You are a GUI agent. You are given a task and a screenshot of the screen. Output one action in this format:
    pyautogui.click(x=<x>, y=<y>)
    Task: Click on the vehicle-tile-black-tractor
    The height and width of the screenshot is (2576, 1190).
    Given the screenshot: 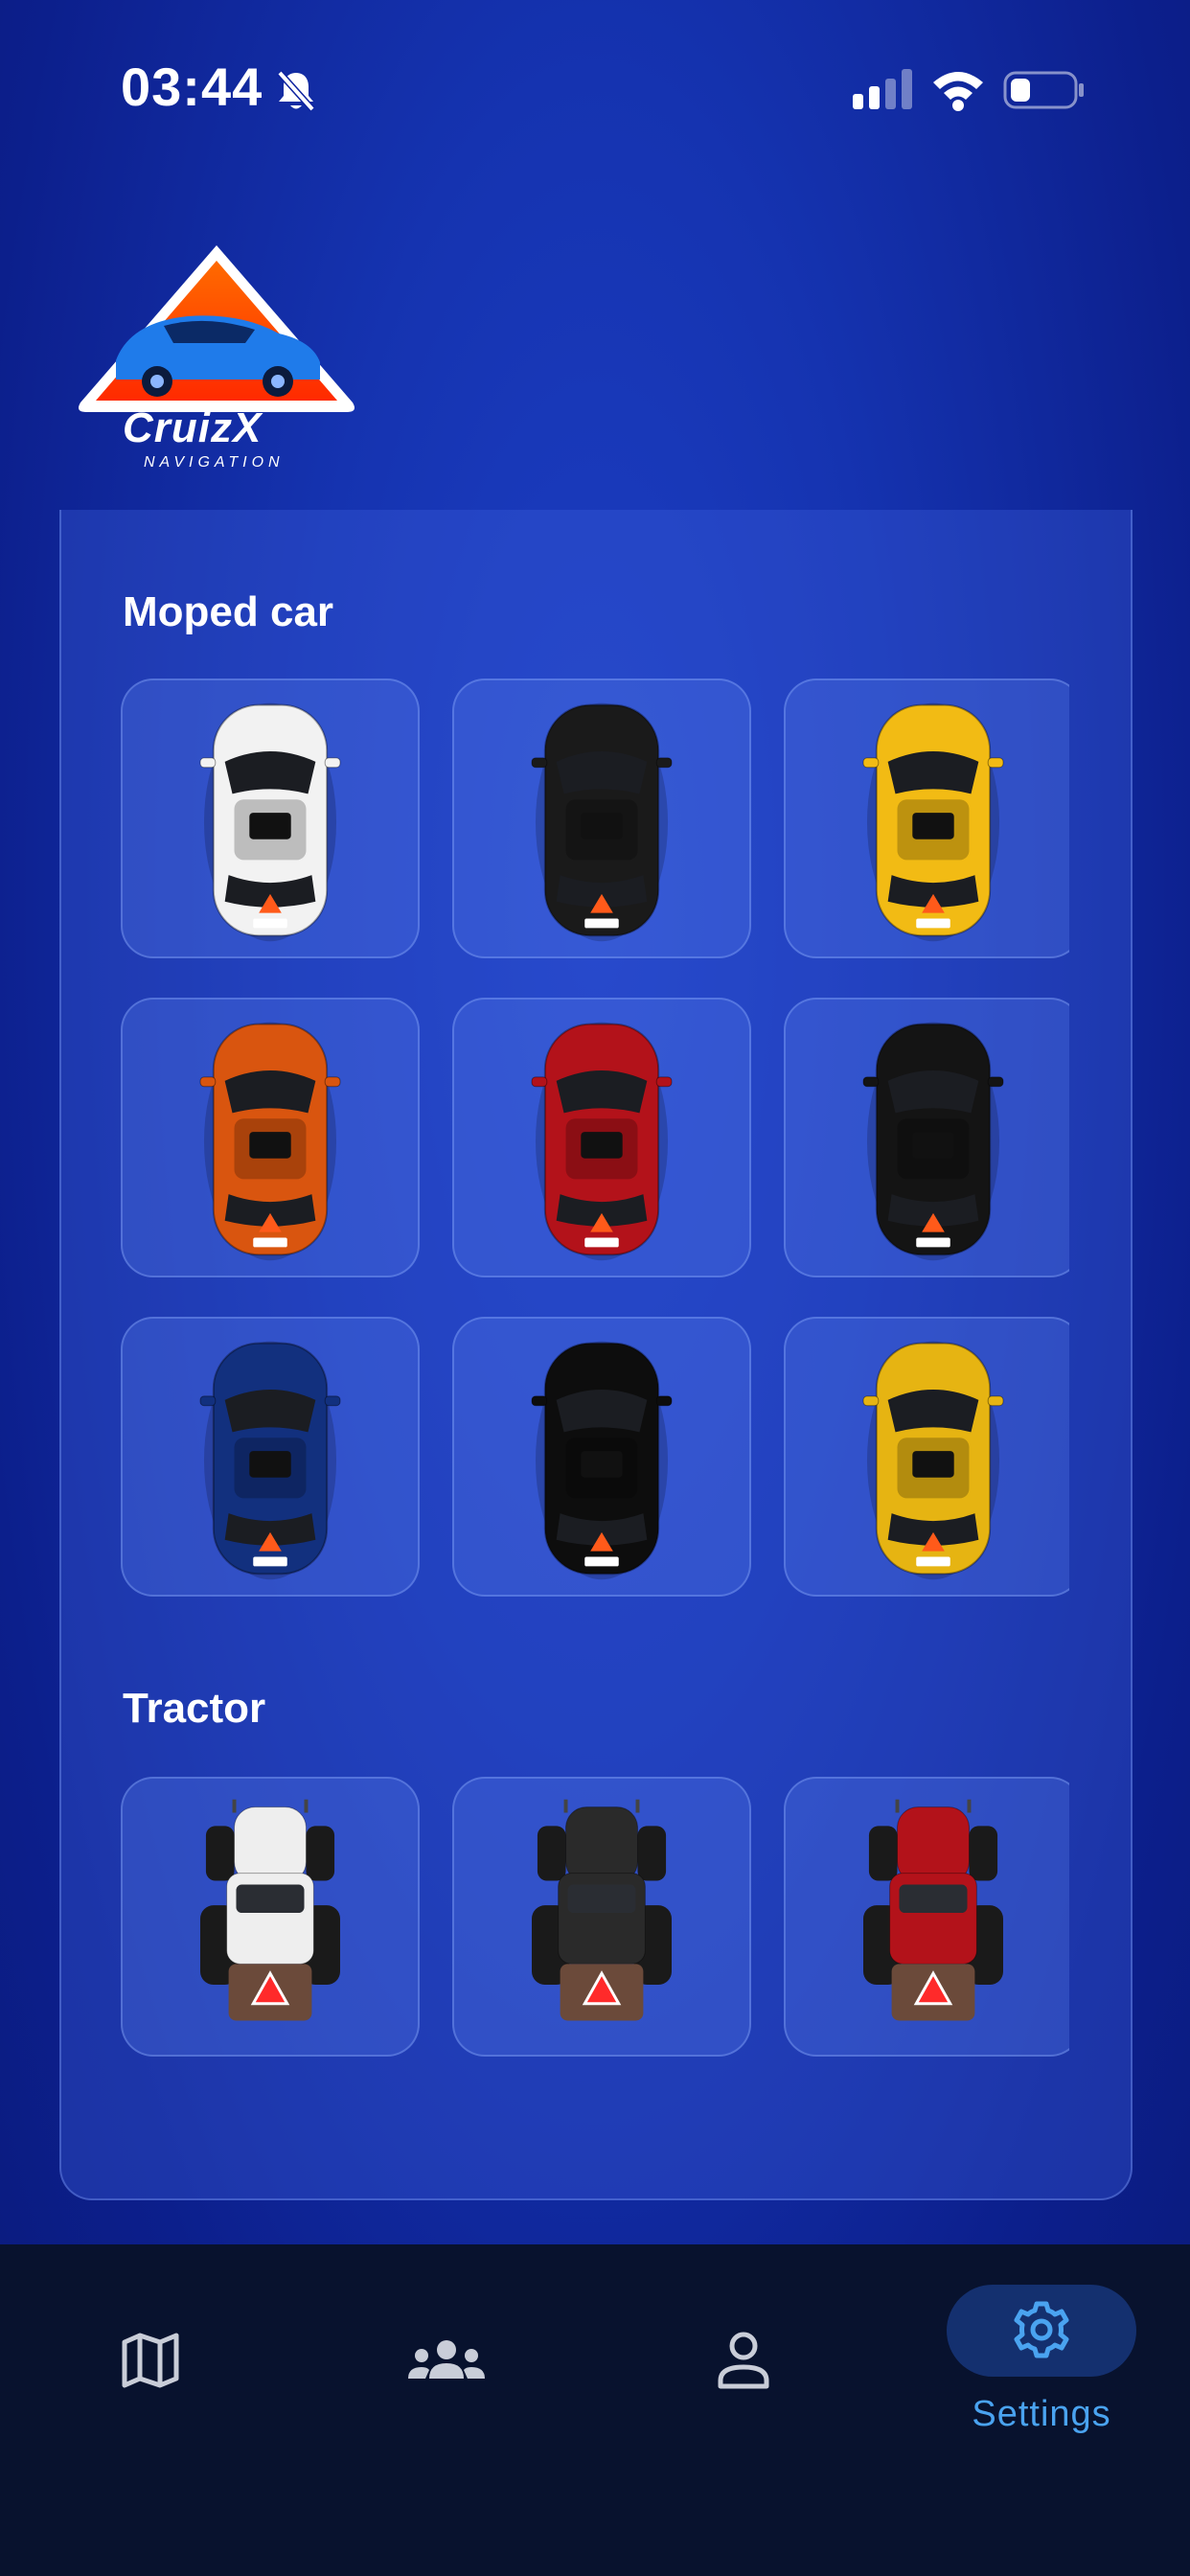 What is the action you would take?
    pyautogui.click(x=602, y=1917)
    